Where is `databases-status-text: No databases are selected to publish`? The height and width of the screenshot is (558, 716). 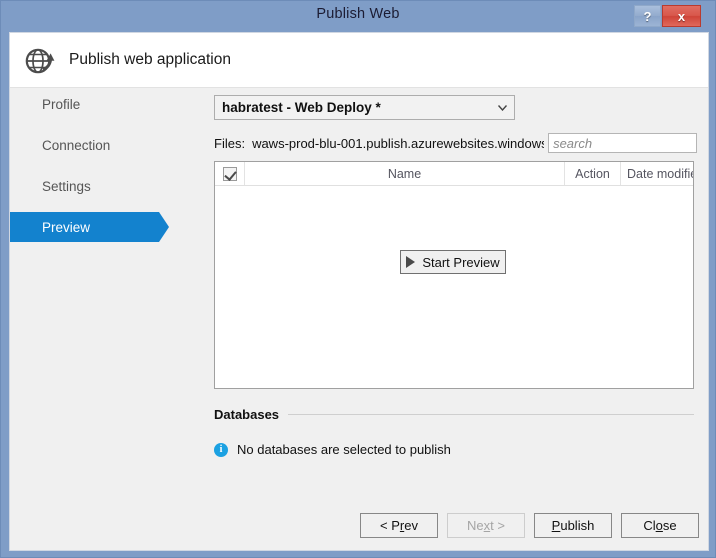 databases-status-text: No databases are selected to publish is located at coordinates (344, 449).